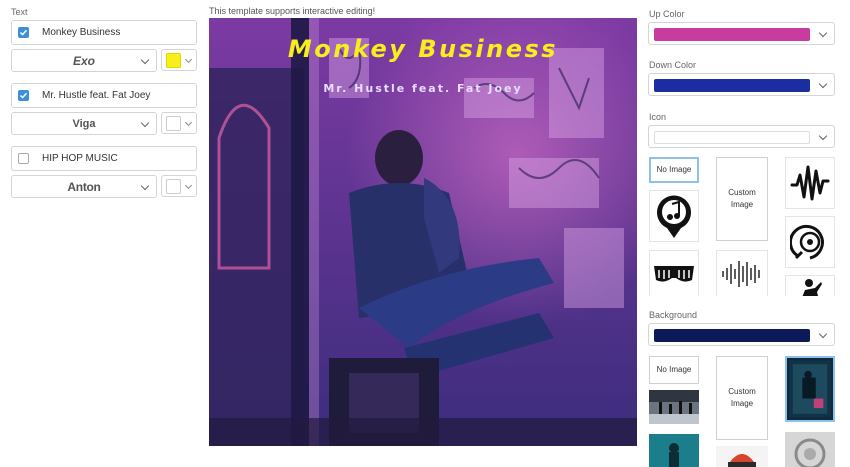 This screenshot has height=467, width=850. I want to click on icon-tile-sound-bars, so click(742, 273).